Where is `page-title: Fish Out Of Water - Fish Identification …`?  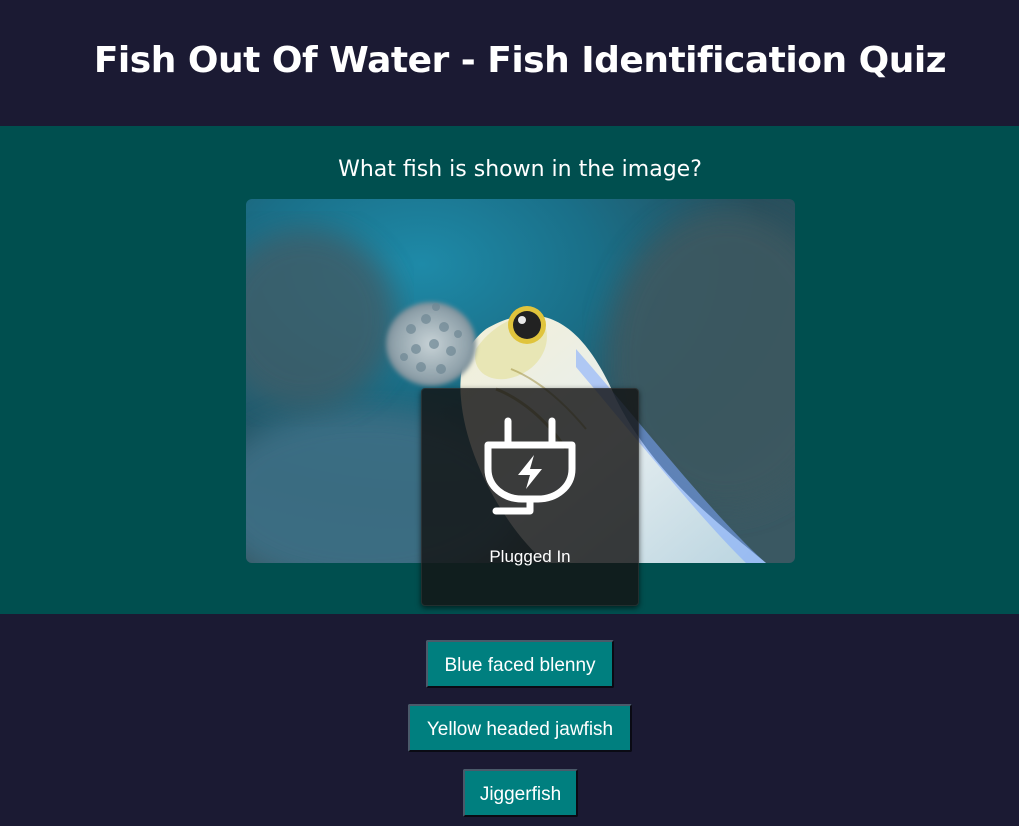 page-title: Fish Out Of Water - Fish Identification … is located at coordinates (520, 60).